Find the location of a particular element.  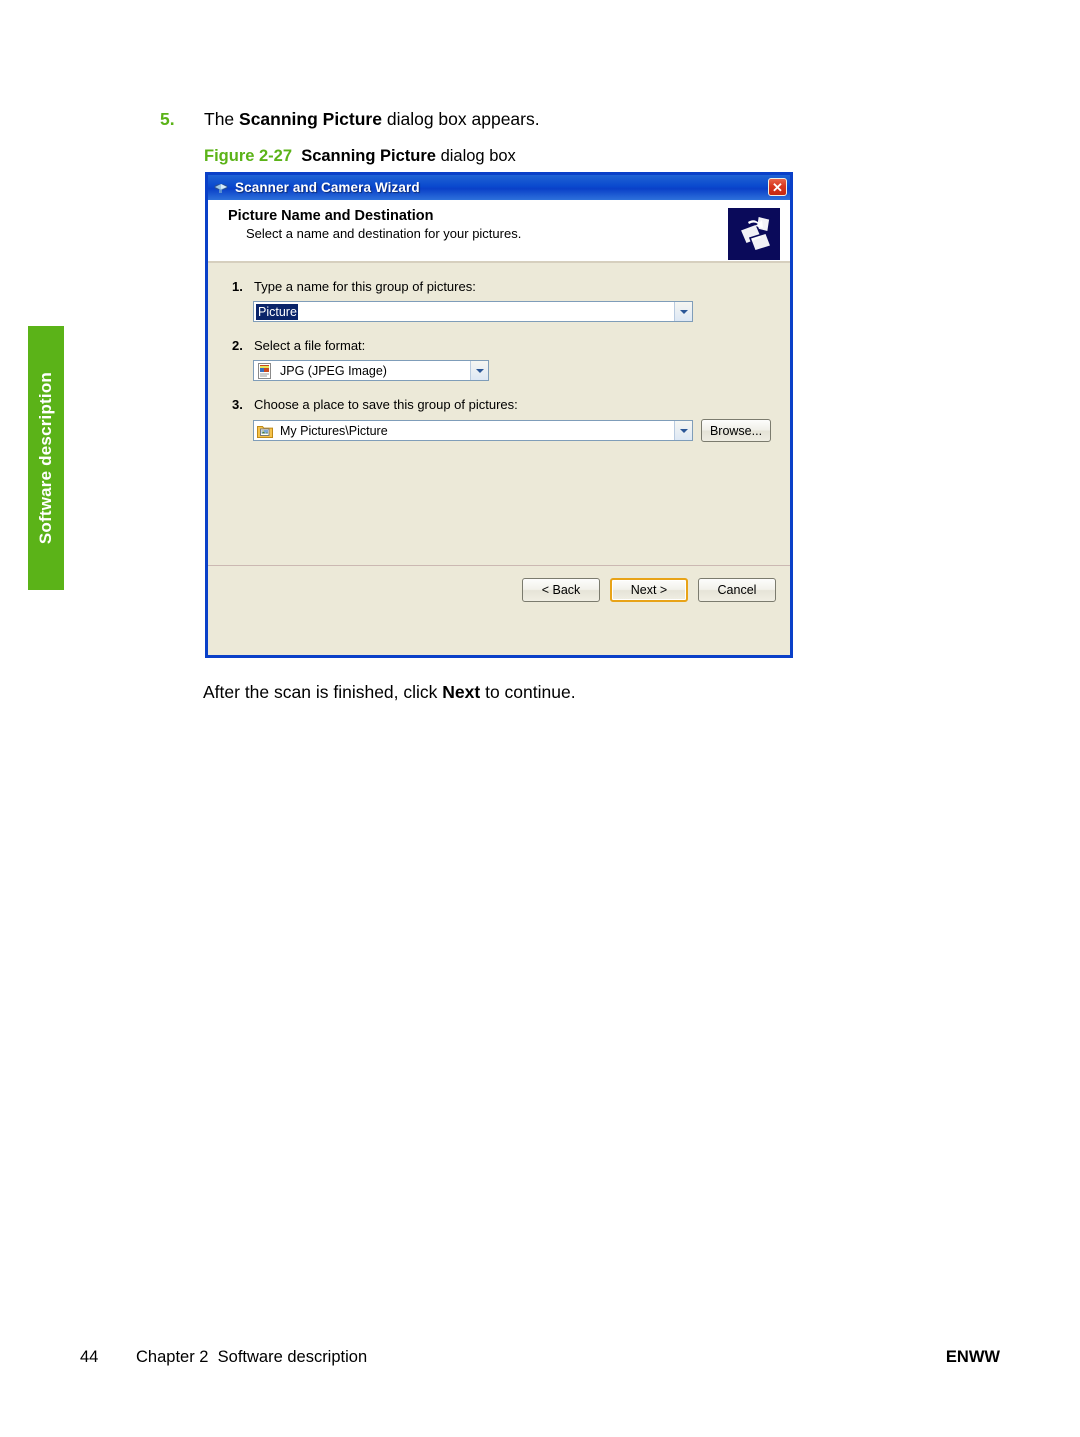

side-tab-label: Software description is located at coordinates (45, 458).